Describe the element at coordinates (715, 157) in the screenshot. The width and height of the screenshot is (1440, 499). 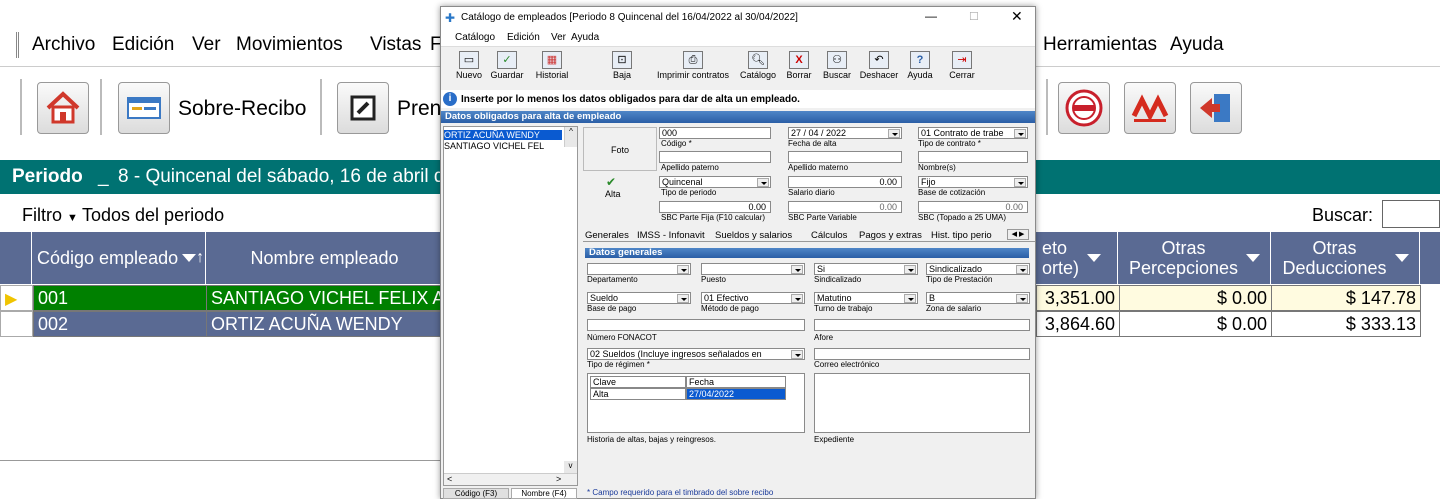
I see `apellido-paterno-field` at that location.